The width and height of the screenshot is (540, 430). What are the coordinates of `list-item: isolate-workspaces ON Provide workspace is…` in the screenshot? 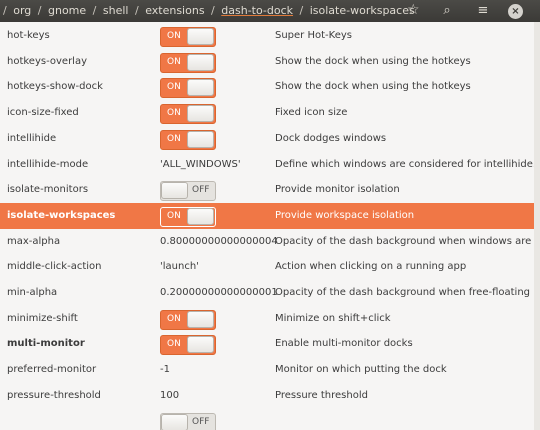 It's located at (267, 215).